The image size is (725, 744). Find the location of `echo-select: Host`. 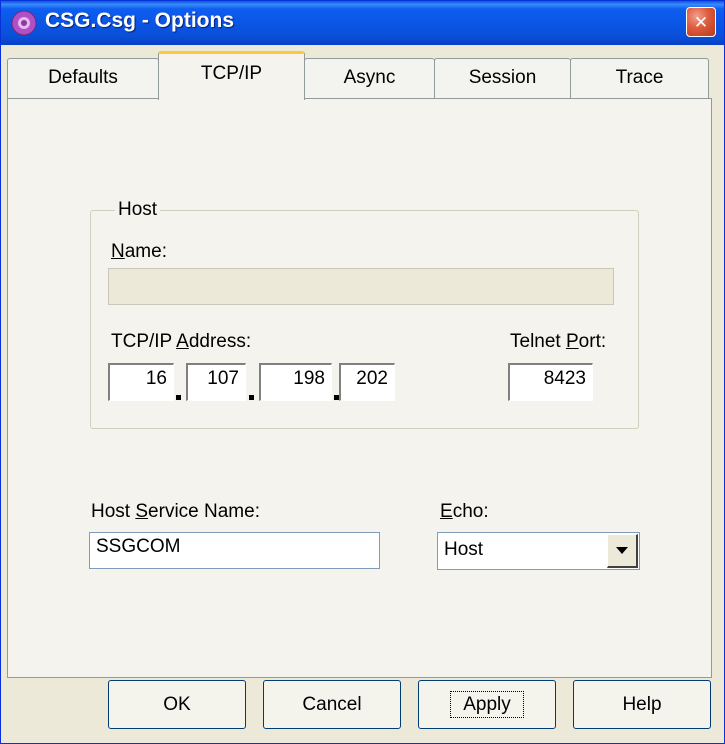

echo-select: Host is located at coordinates (538, 551).